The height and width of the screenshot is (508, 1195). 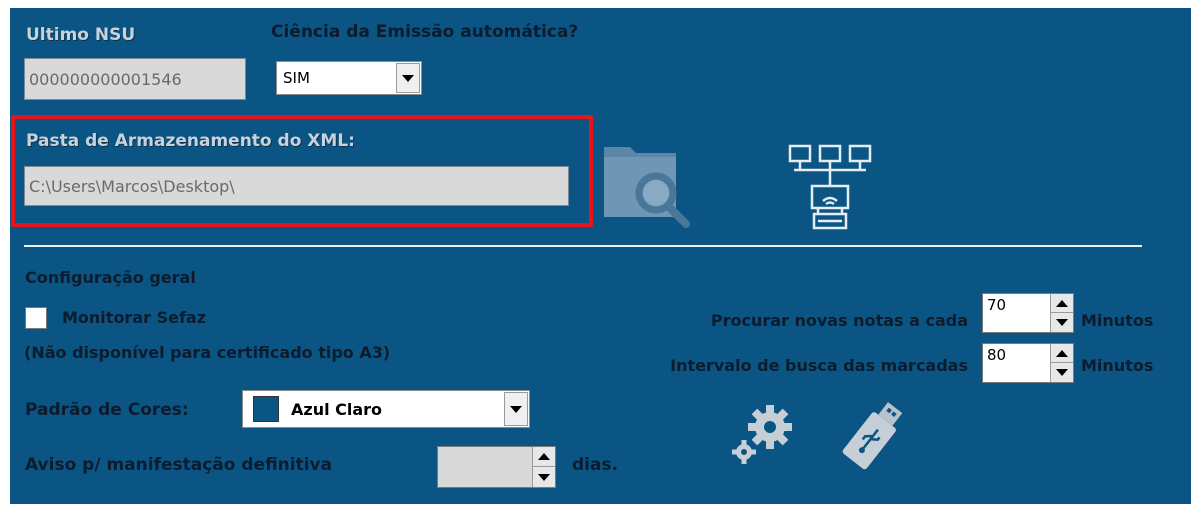 What do you see at coordinates (1028, 313) in the screenshot?
I see `new-notes-spinner: 70` at bounding box center [1028, 313].